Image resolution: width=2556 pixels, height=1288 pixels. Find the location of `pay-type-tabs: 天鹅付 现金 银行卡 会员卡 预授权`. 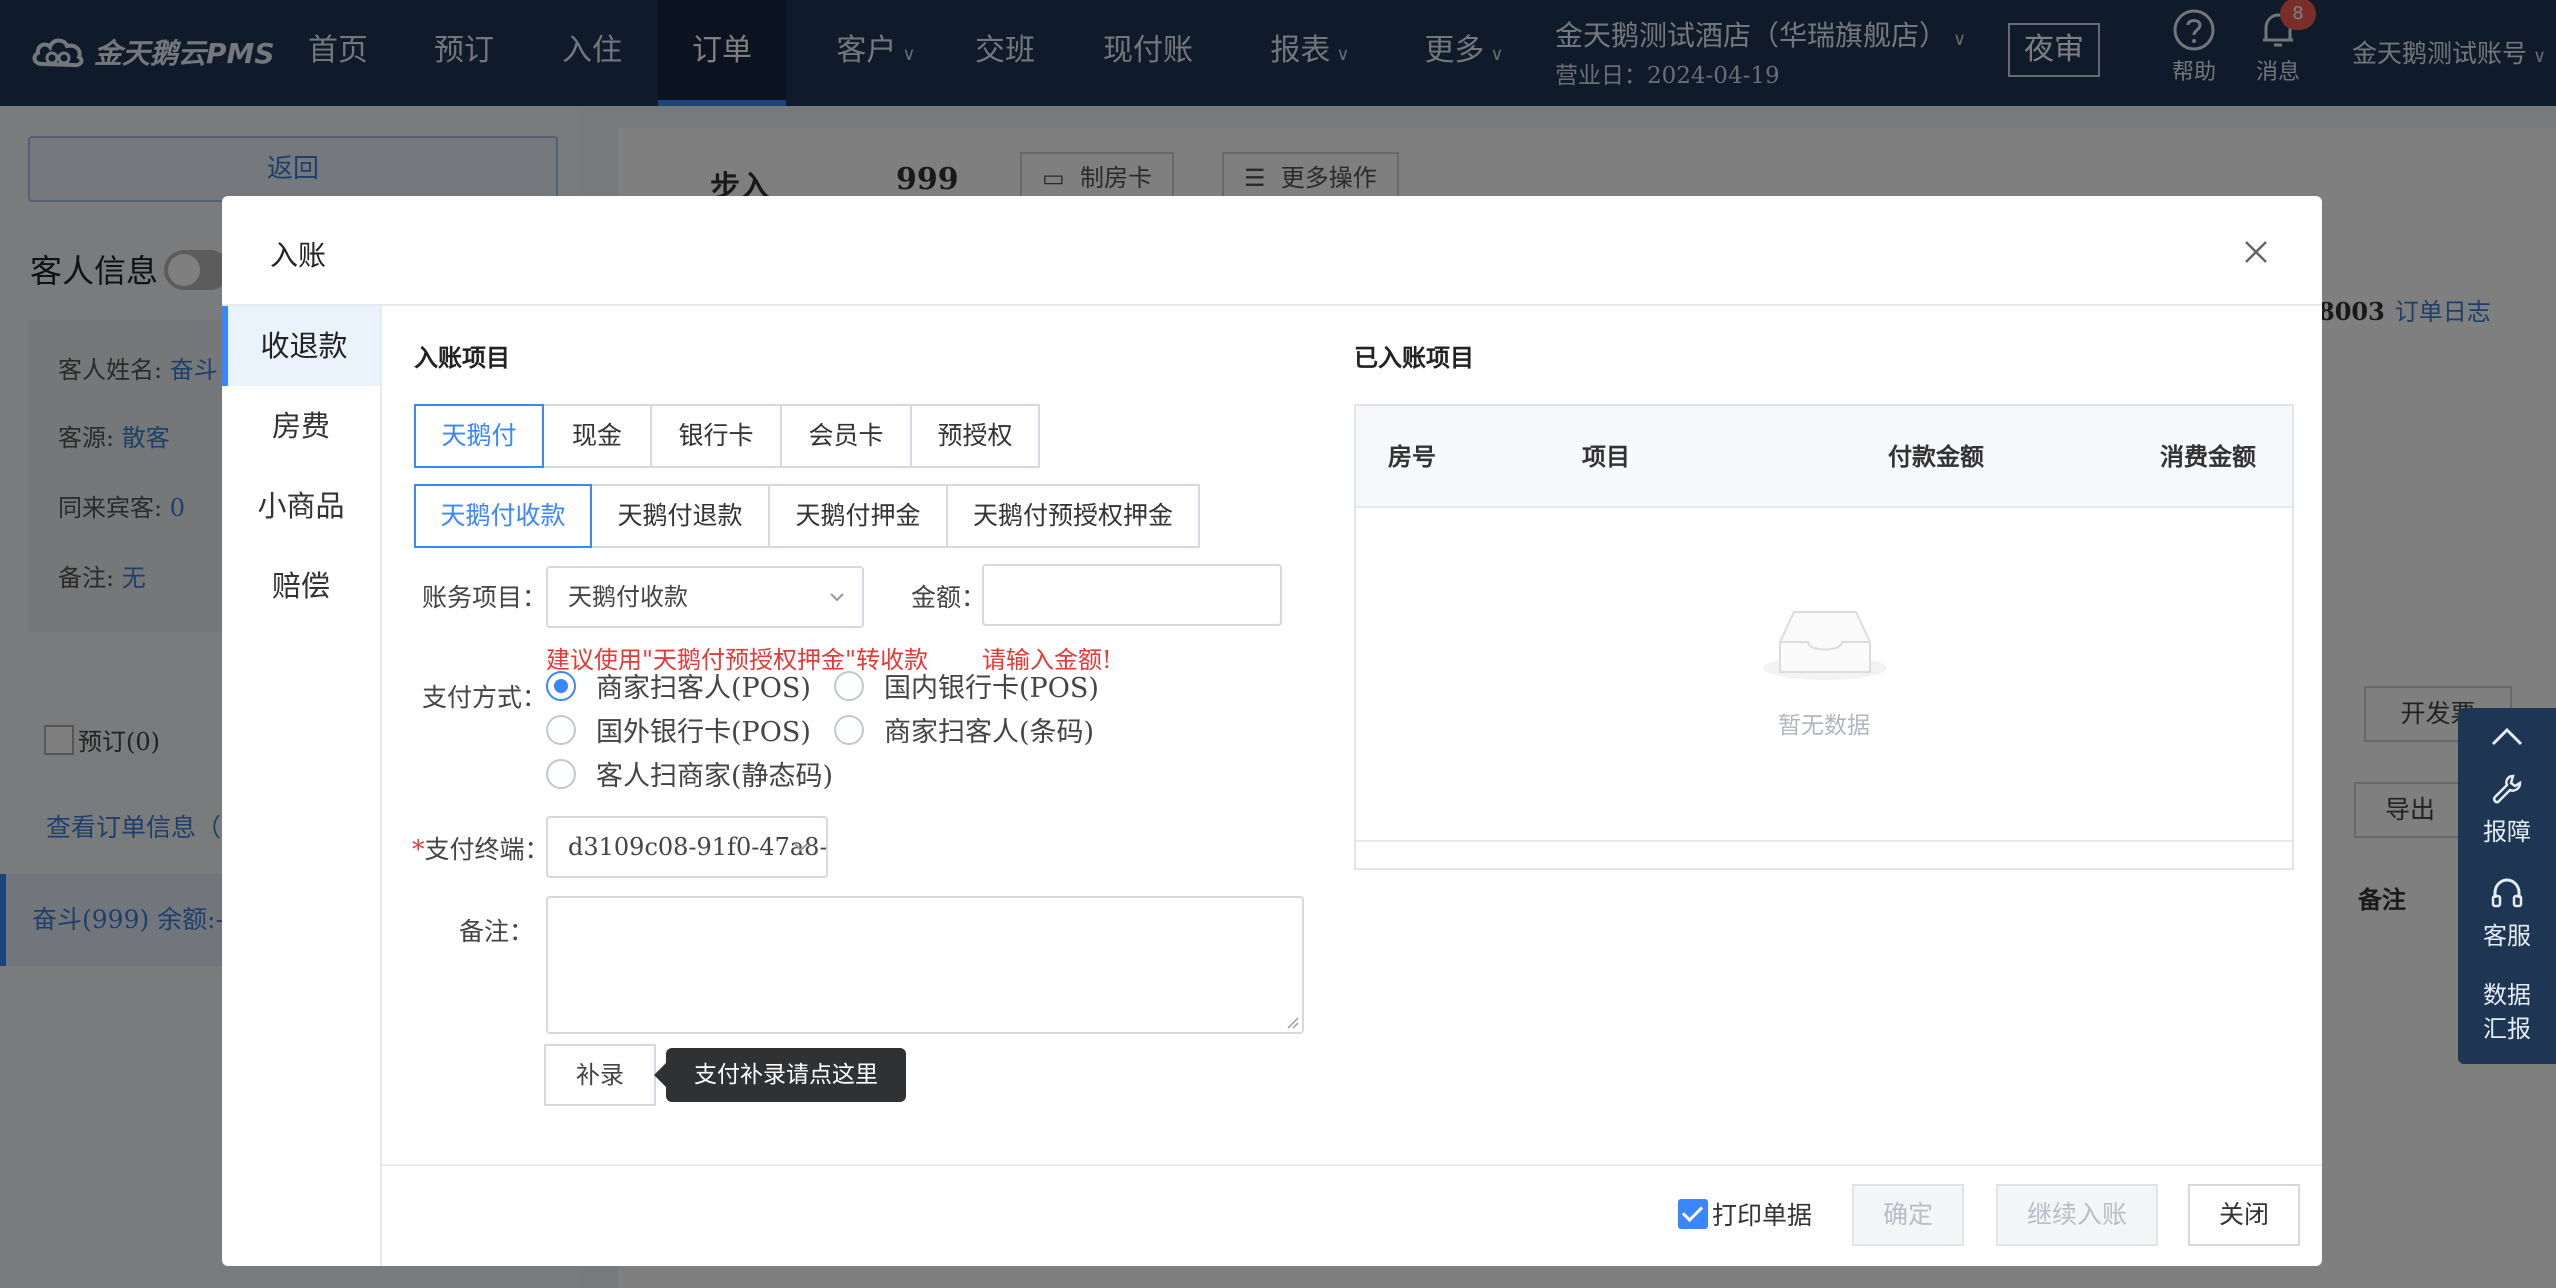

pay-type-tabs: 天鹅付 现金 银行卡 会员卡 预授权 is located at coordinates (727, 436).